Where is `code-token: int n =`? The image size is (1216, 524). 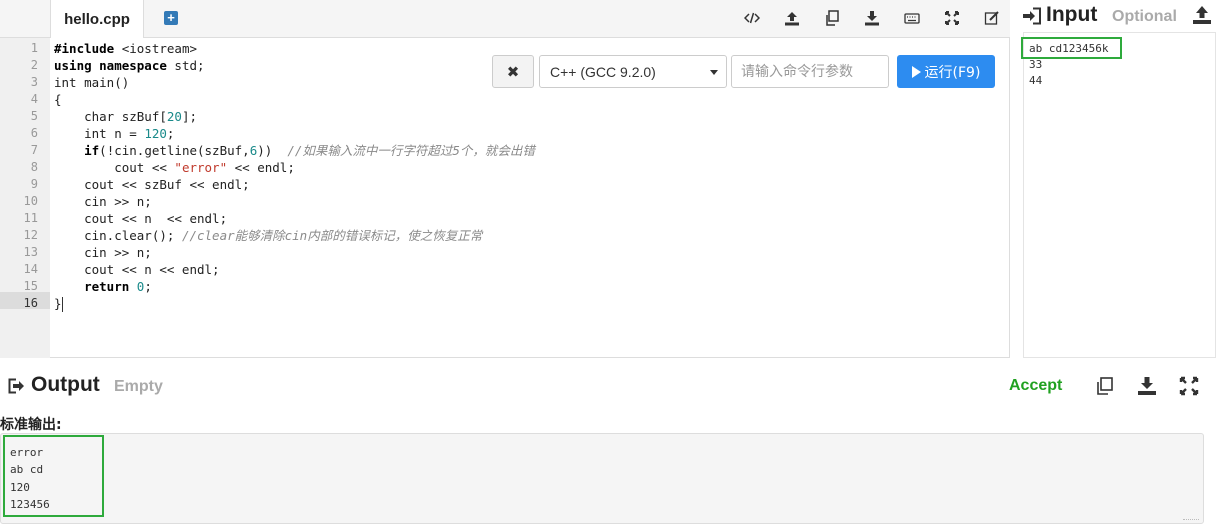 code-token: int n = is located at coordinates (99, 133).